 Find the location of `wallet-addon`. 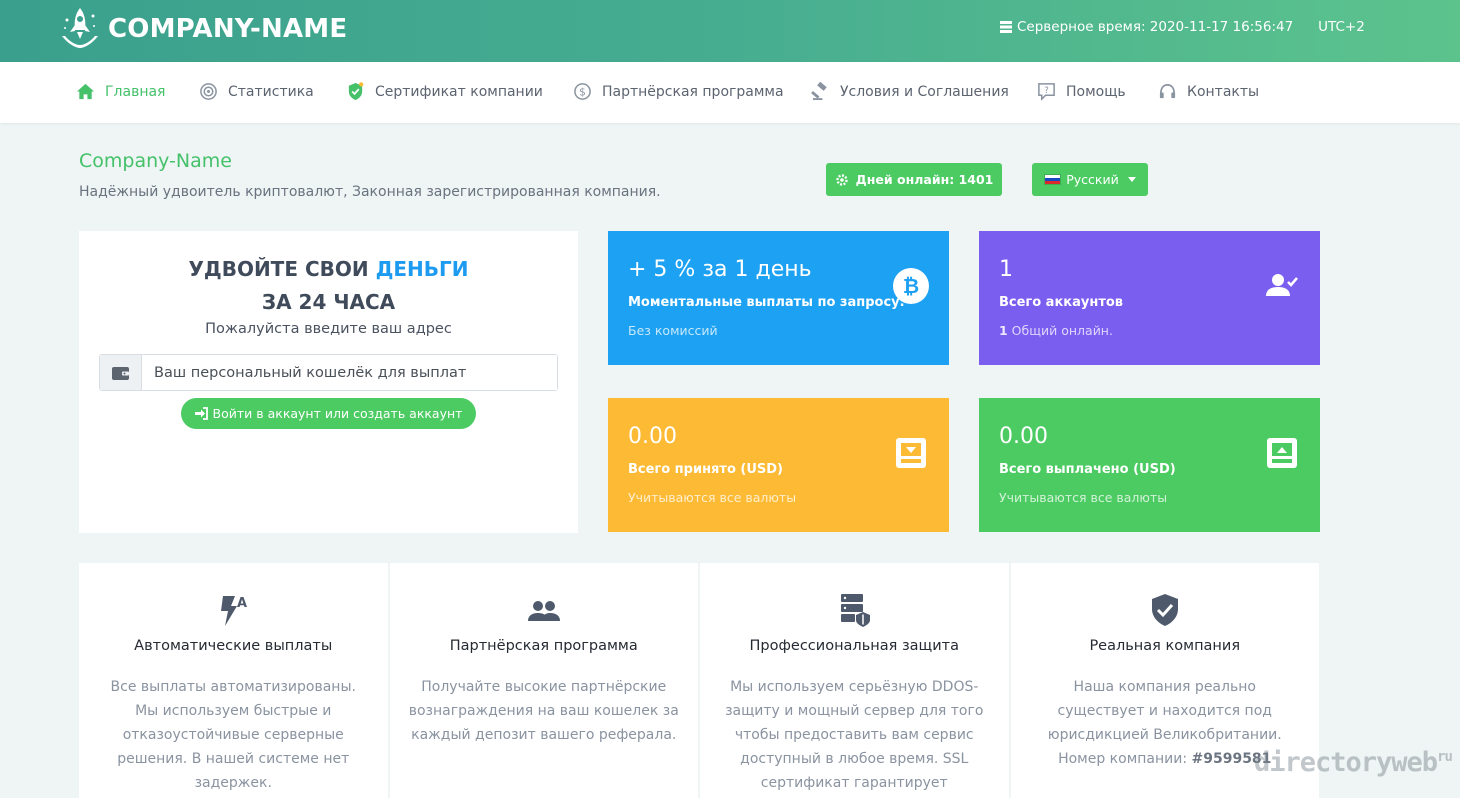

wallet-addon is located at coordinates (121, 372).